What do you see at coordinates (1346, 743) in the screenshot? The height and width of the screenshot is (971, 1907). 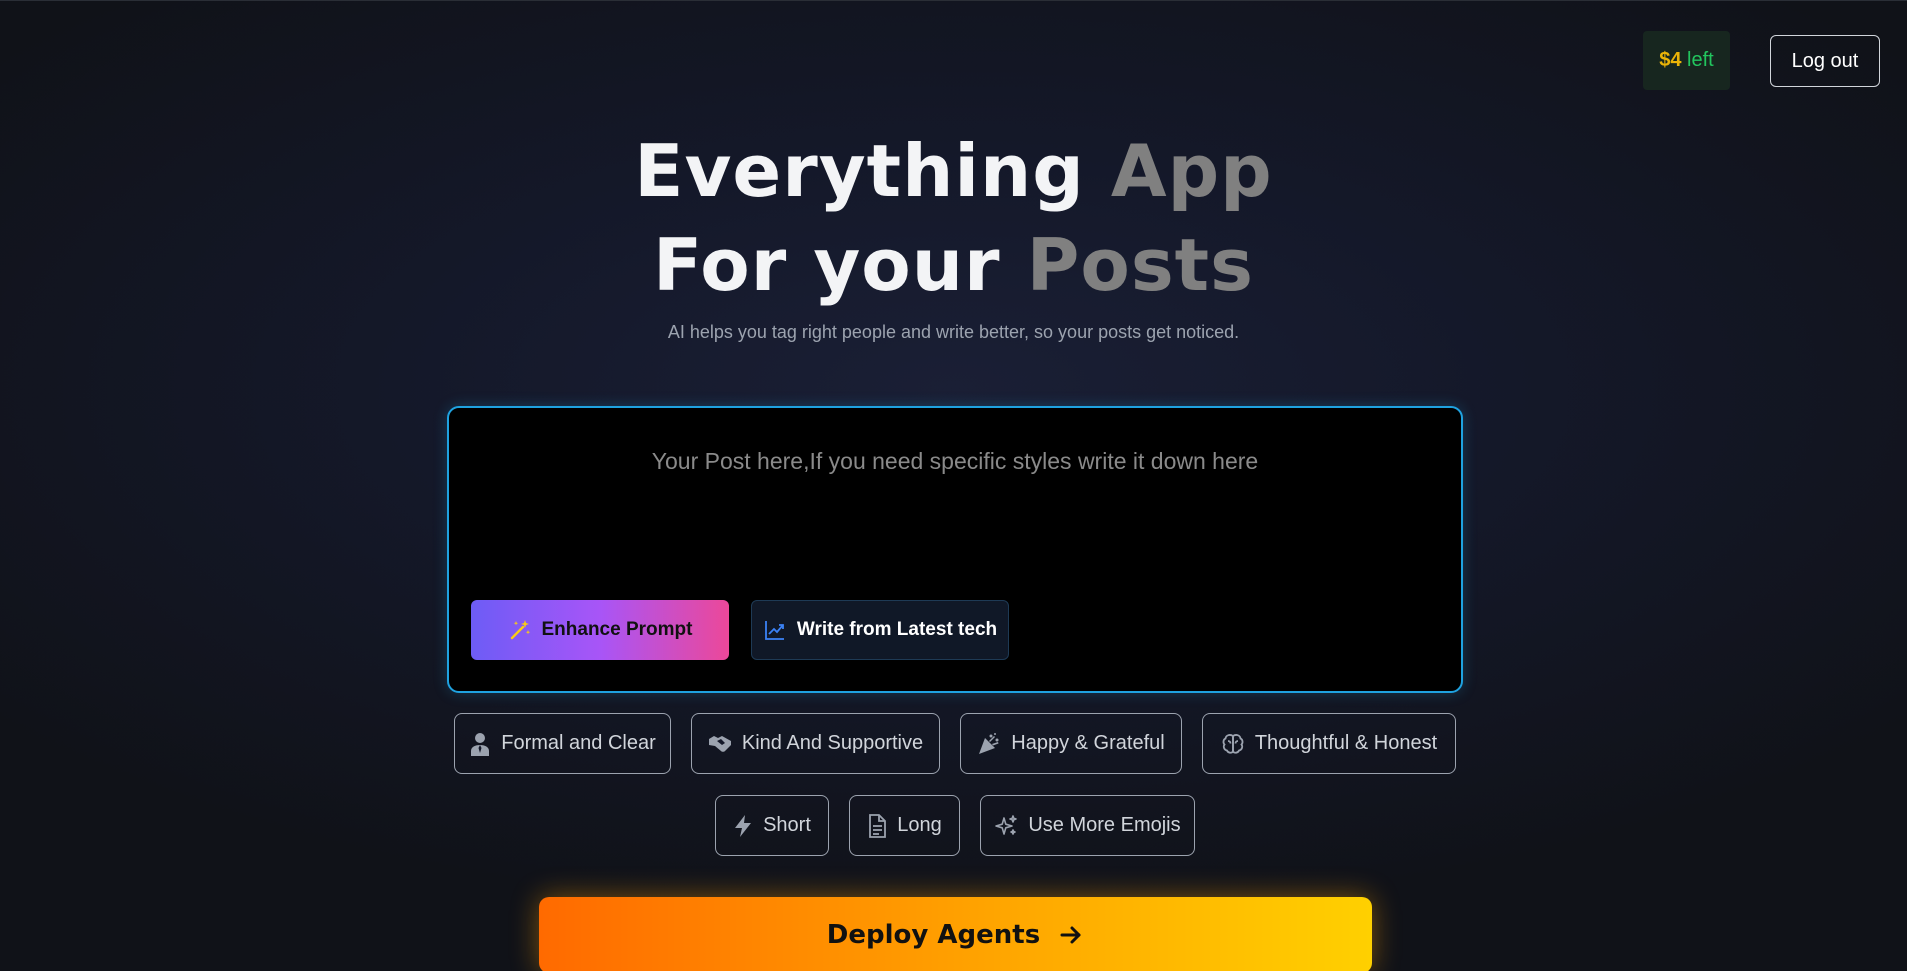 I see `tone-chip-label: Thoughtful & Honest` at bounding box center [1346, 743].